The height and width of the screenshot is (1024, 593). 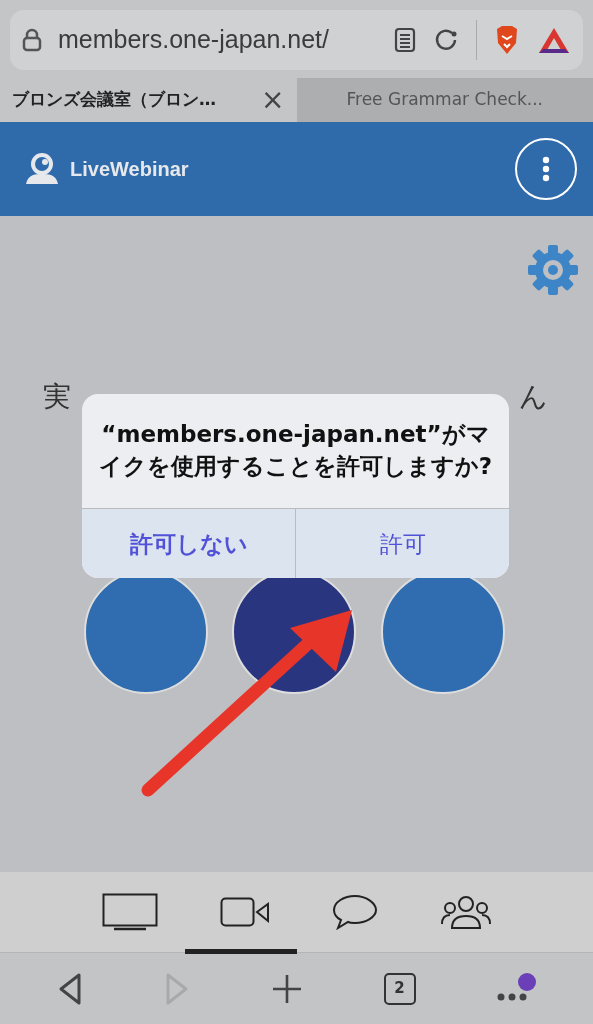 What do you see at coordinates (465, 912) in the screenshot?
I see `people-icon` at bounding box center [465, 912].